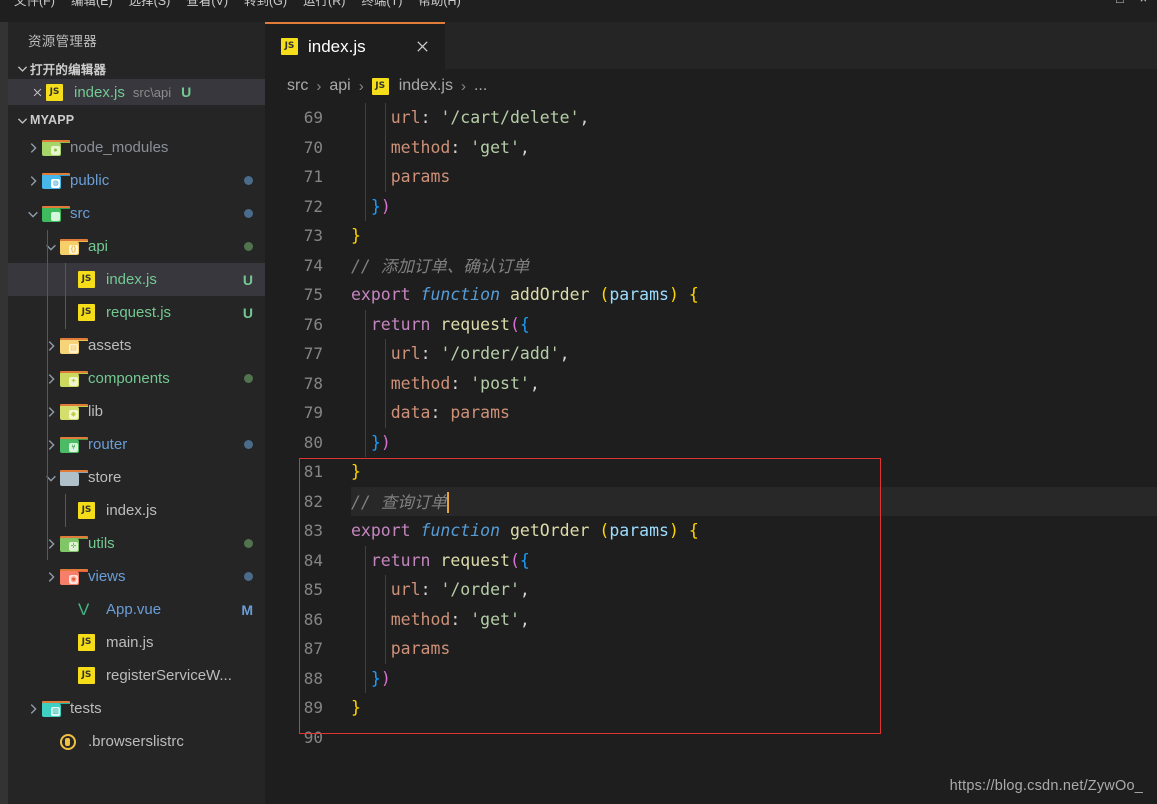  Describe the element at coordinates (673, 295) in the screenshot. I see `code-token: )` at that location.